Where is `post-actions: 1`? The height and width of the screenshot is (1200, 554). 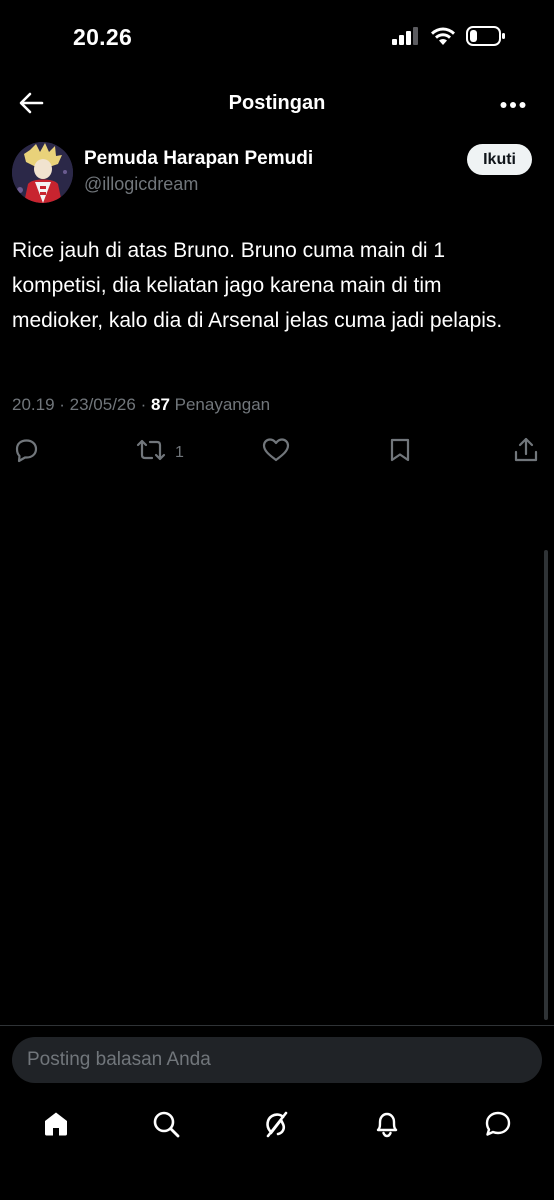 post-actions: 1 is located at coordinates (277, 452).